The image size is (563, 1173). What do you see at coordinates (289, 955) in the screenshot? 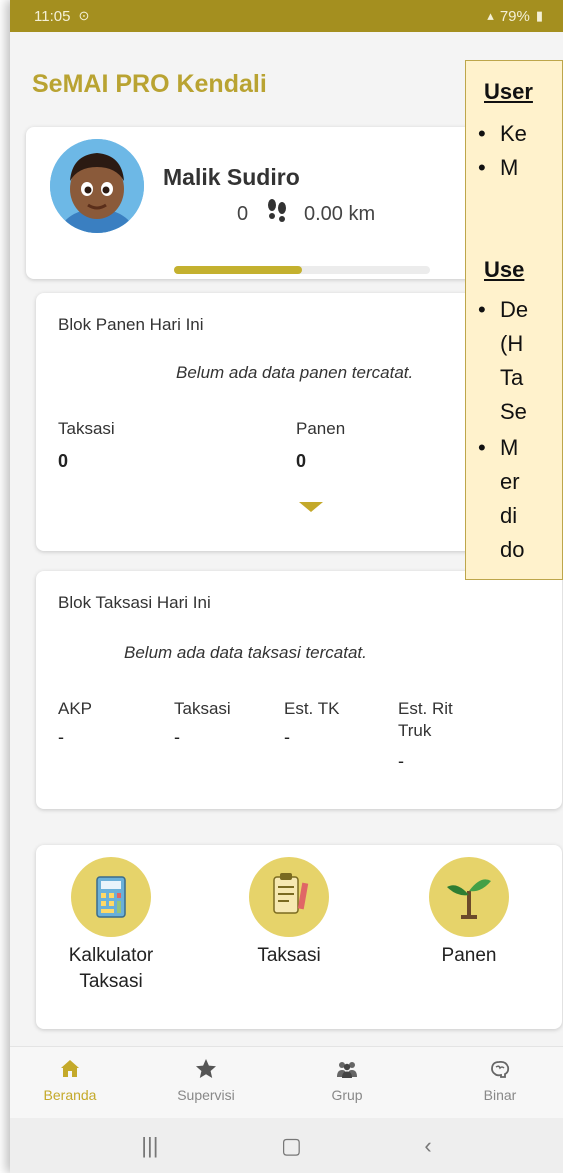
I see `action-label-taksasi: Taksasi` at bounding box center [289, 955].